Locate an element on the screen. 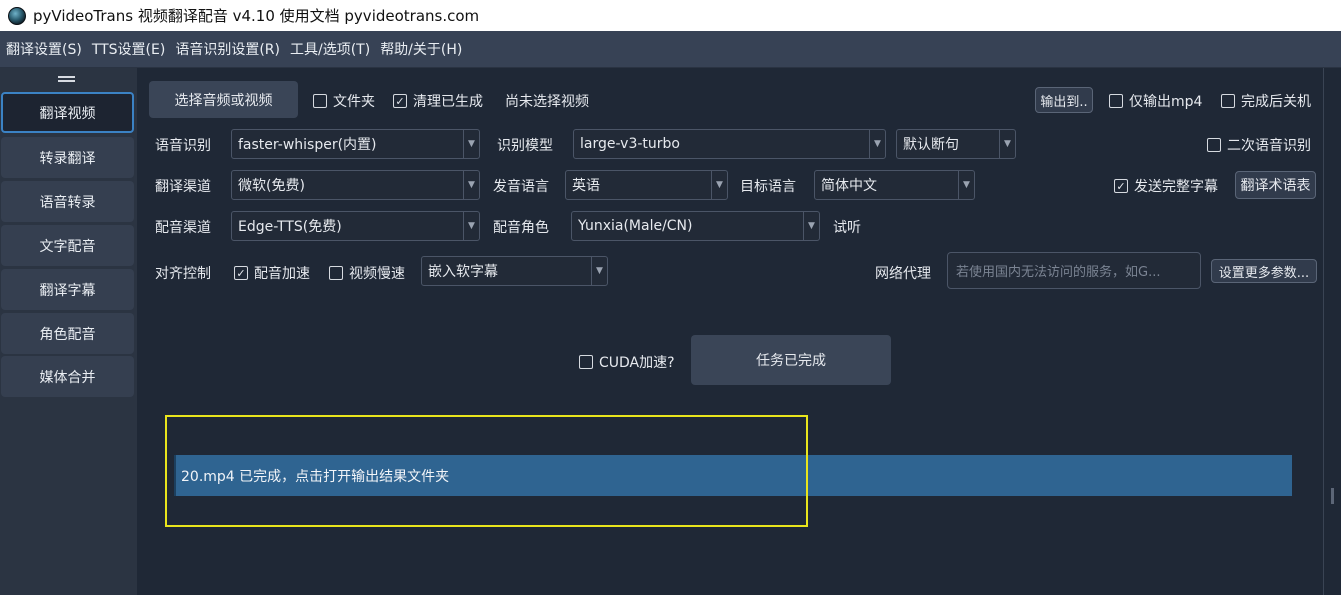 The image size is (1341, 595). sidebar-item-role-dubbing: 角色配音 is located at coordinates (67, 333).